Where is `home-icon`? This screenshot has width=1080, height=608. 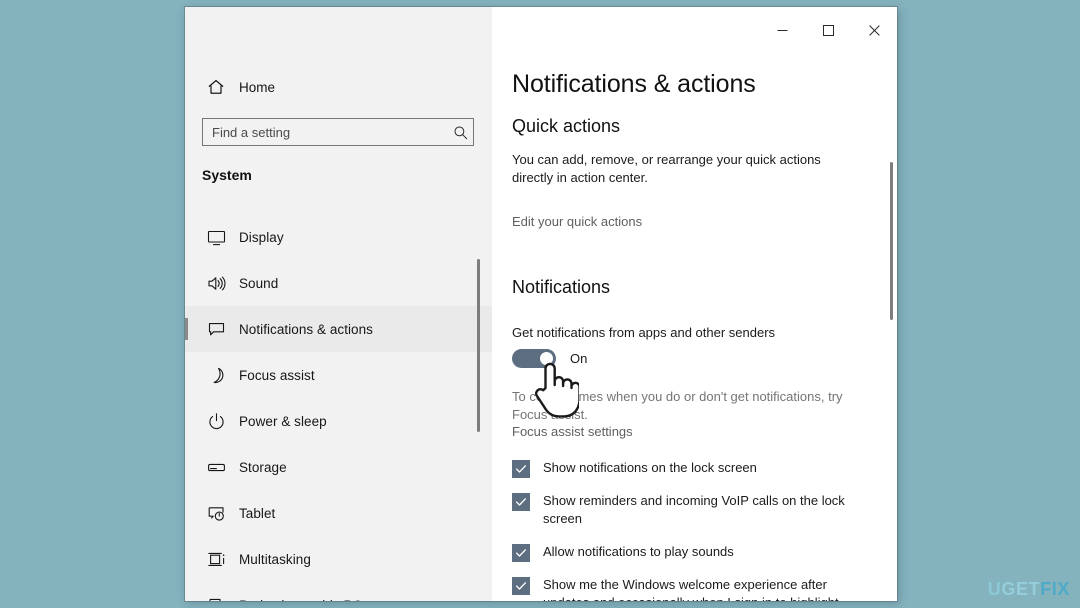
home-icon is located at coordinates (216, 87).